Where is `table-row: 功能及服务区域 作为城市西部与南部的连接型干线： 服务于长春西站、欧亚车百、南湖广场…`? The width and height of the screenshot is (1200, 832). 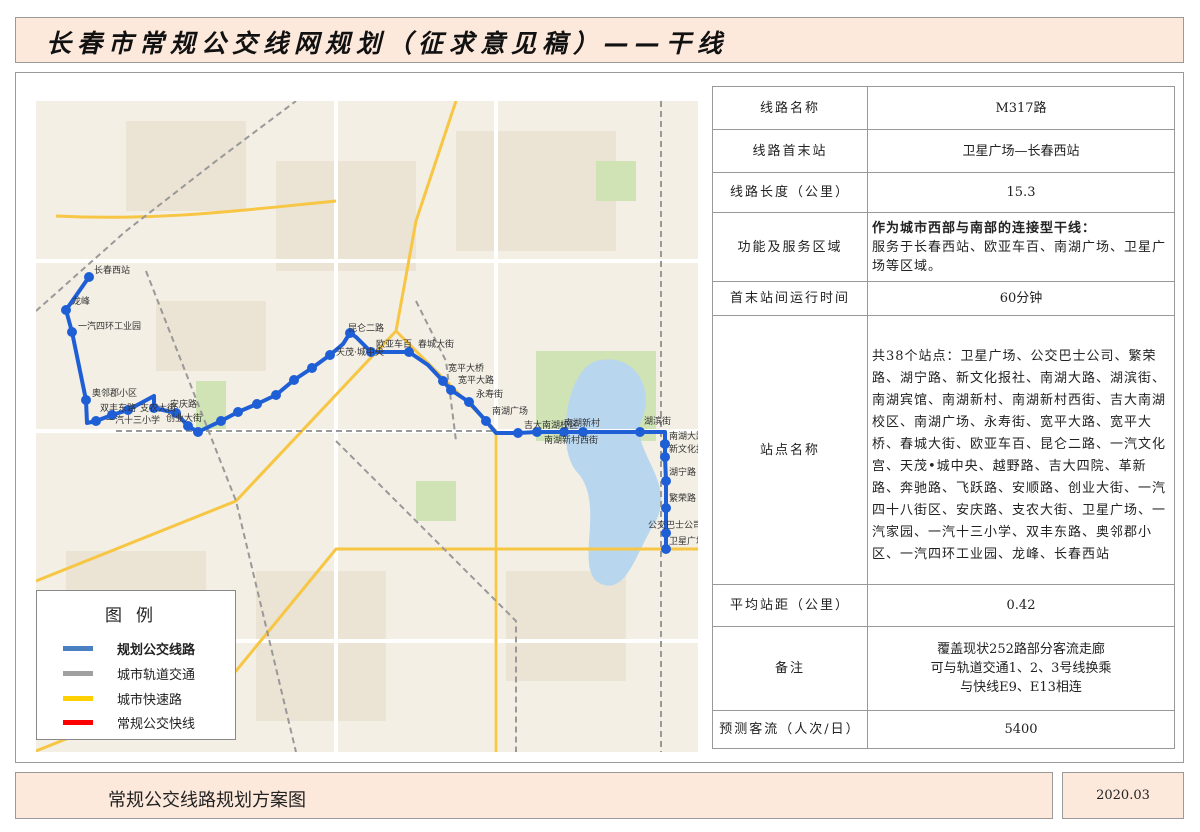
table-row: 功能及服务区域 作为城市西部与南部的连接型干线： 服务于长春西站、欧亚车百、南湖广场… is located at coordinates (943, 247).